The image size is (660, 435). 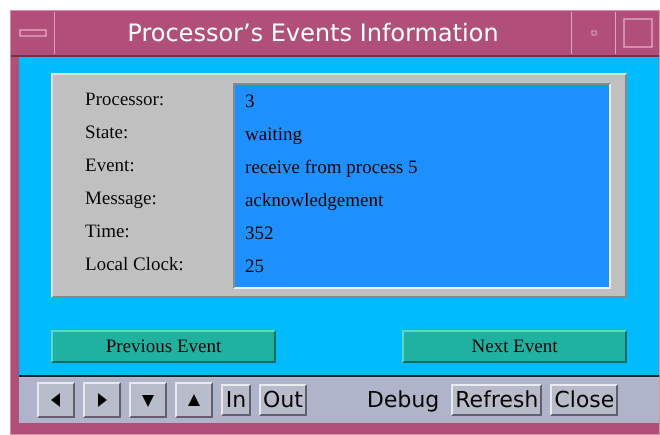 What do you see at coordinates (403, 400) in the screenshot?
I see `debug-label: Debug` at bounding box center [403, 400].